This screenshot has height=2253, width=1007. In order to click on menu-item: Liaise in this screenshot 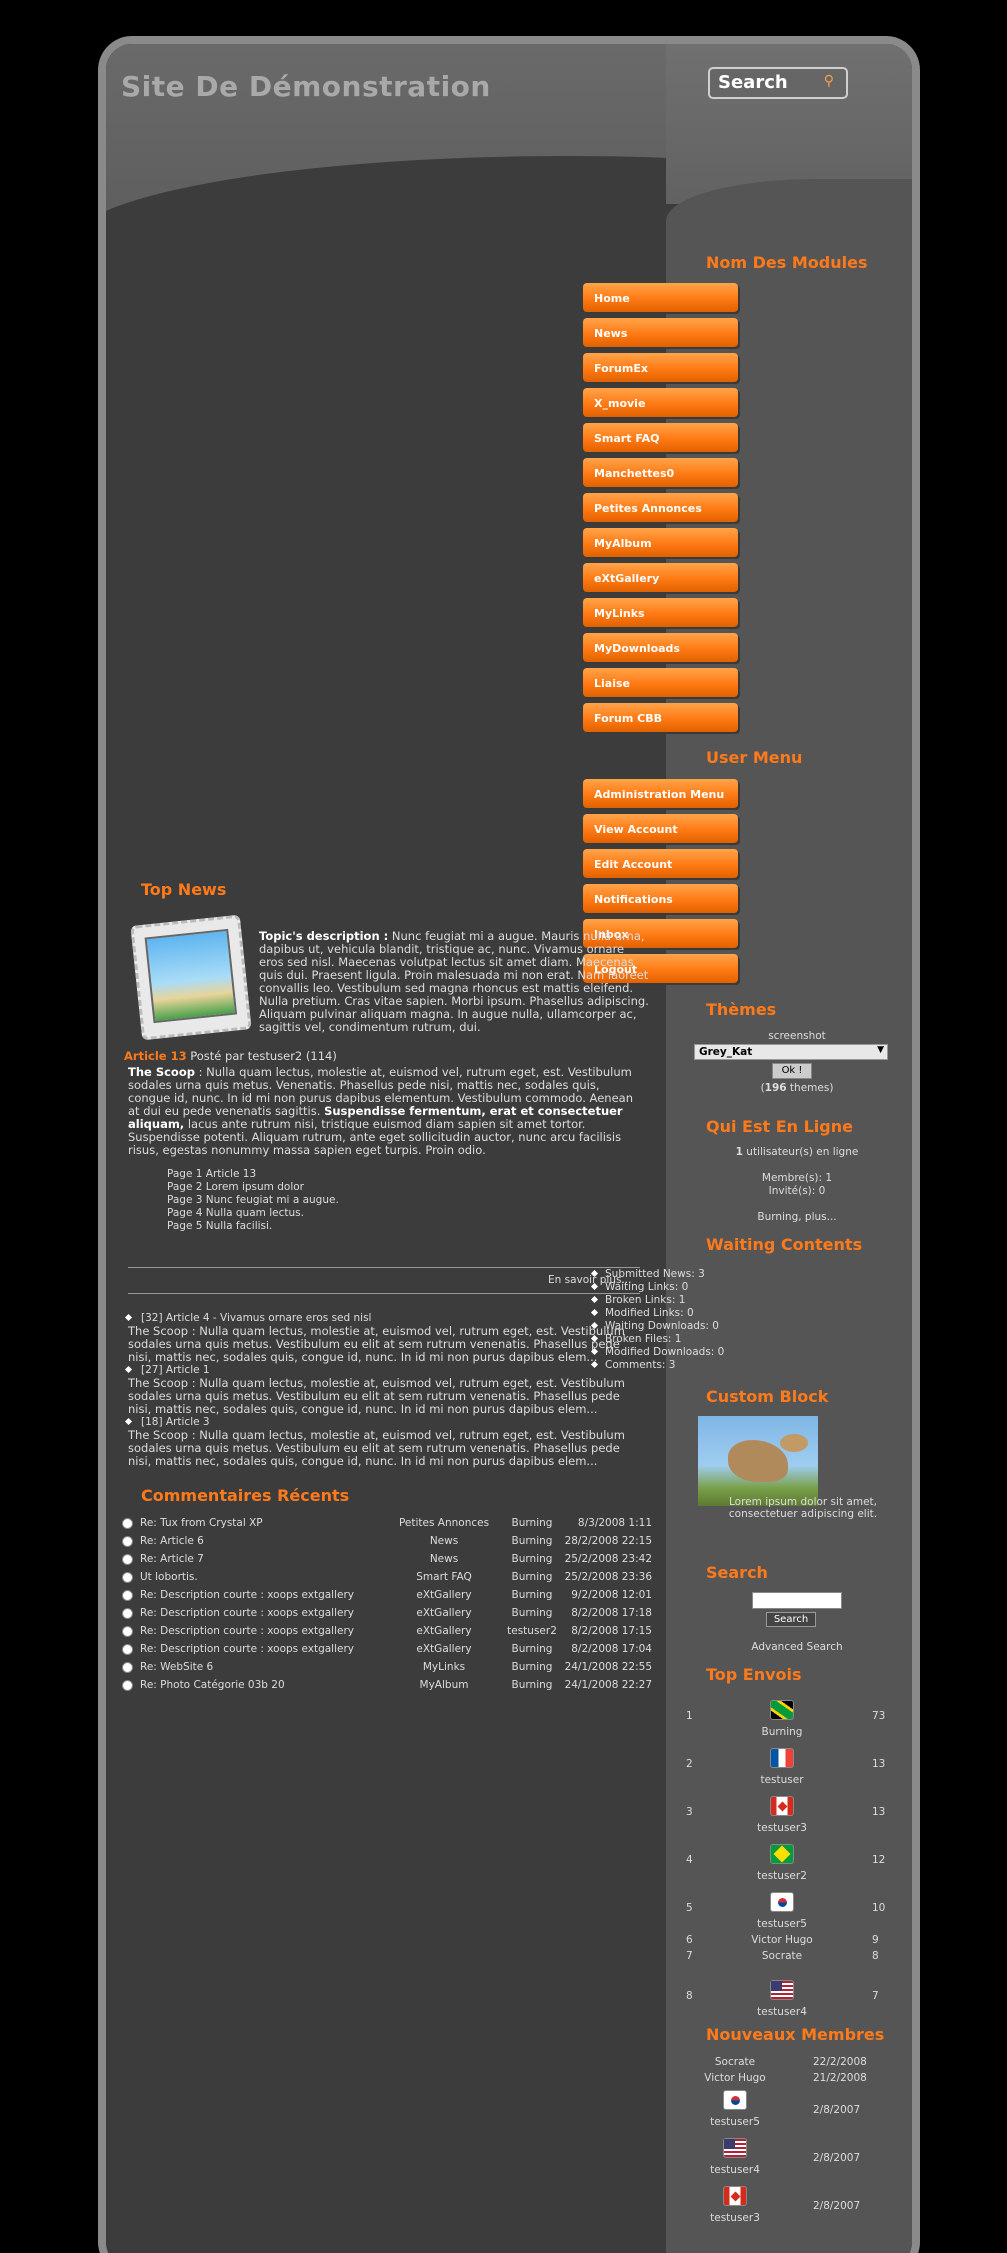, I will do `click(660, 682)`.